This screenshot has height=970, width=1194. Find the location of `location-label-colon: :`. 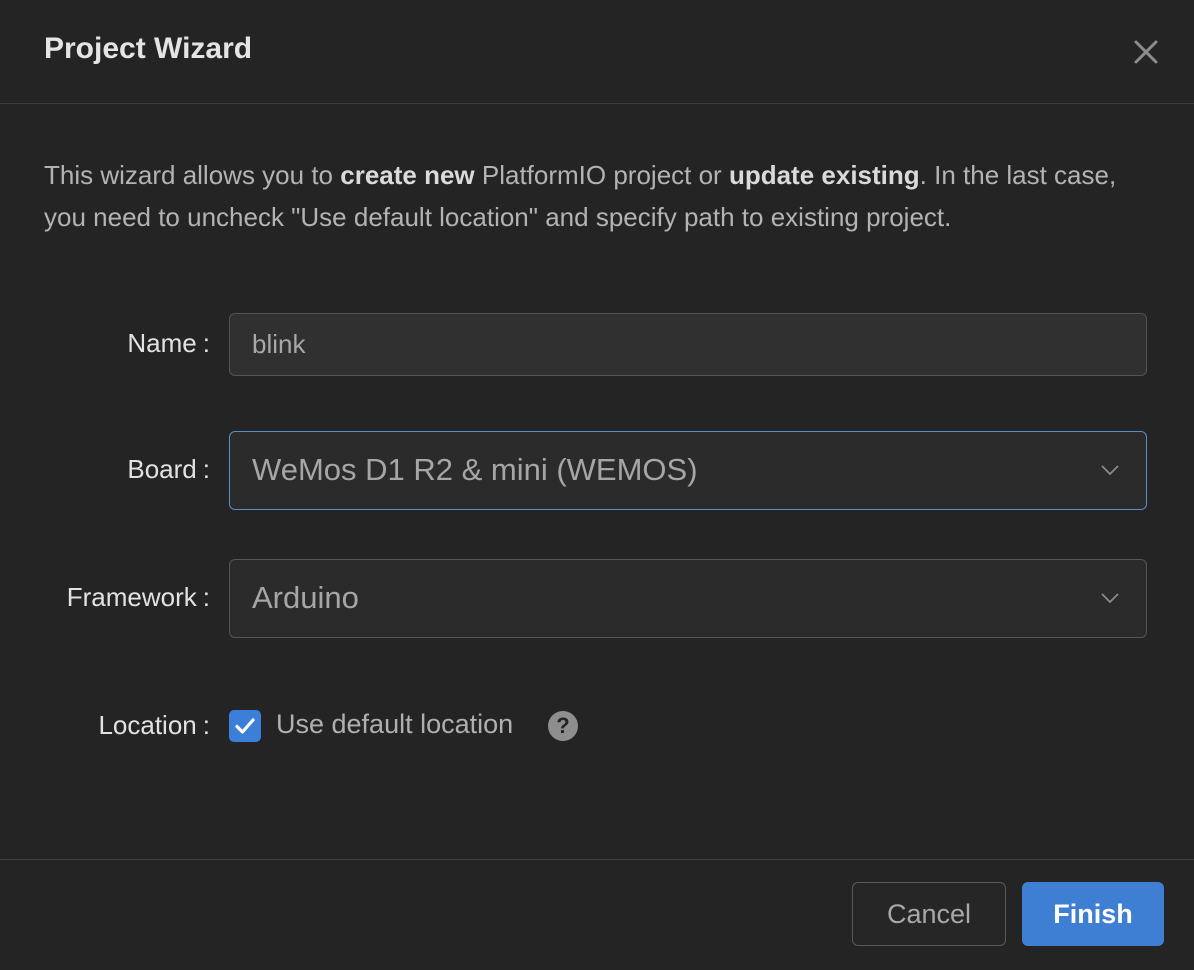

location-label-colon: : is located at coordinates (206, 725).